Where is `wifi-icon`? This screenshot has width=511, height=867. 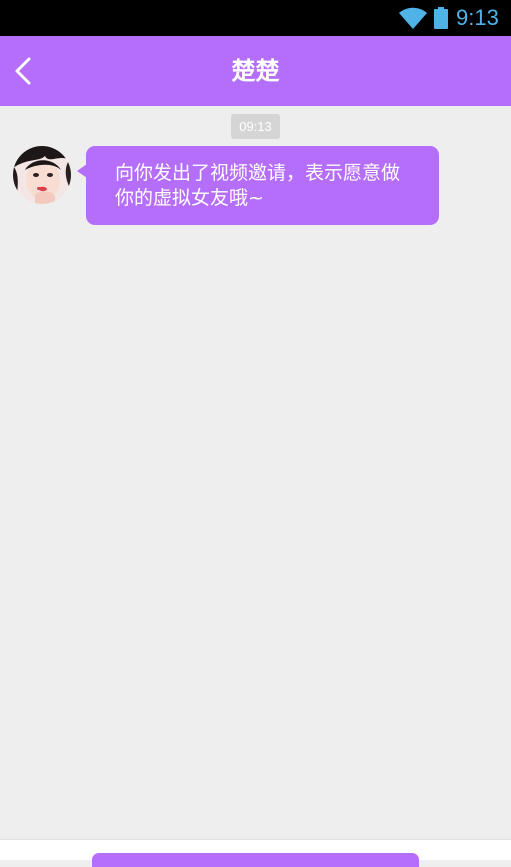 wifi-icon is located at coordinates (413, 18).